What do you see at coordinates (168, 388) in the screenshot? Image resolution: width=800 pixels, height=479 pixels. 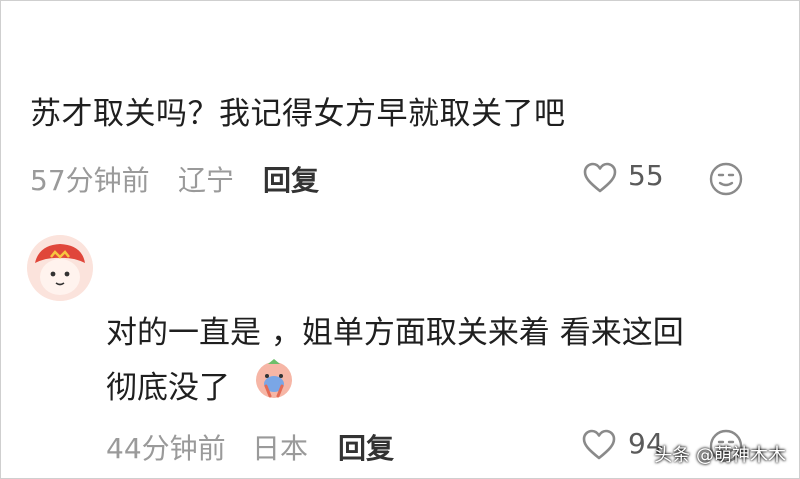 I see `comment-text-line-2: 彻底没了` at bounding box center [168, 388].